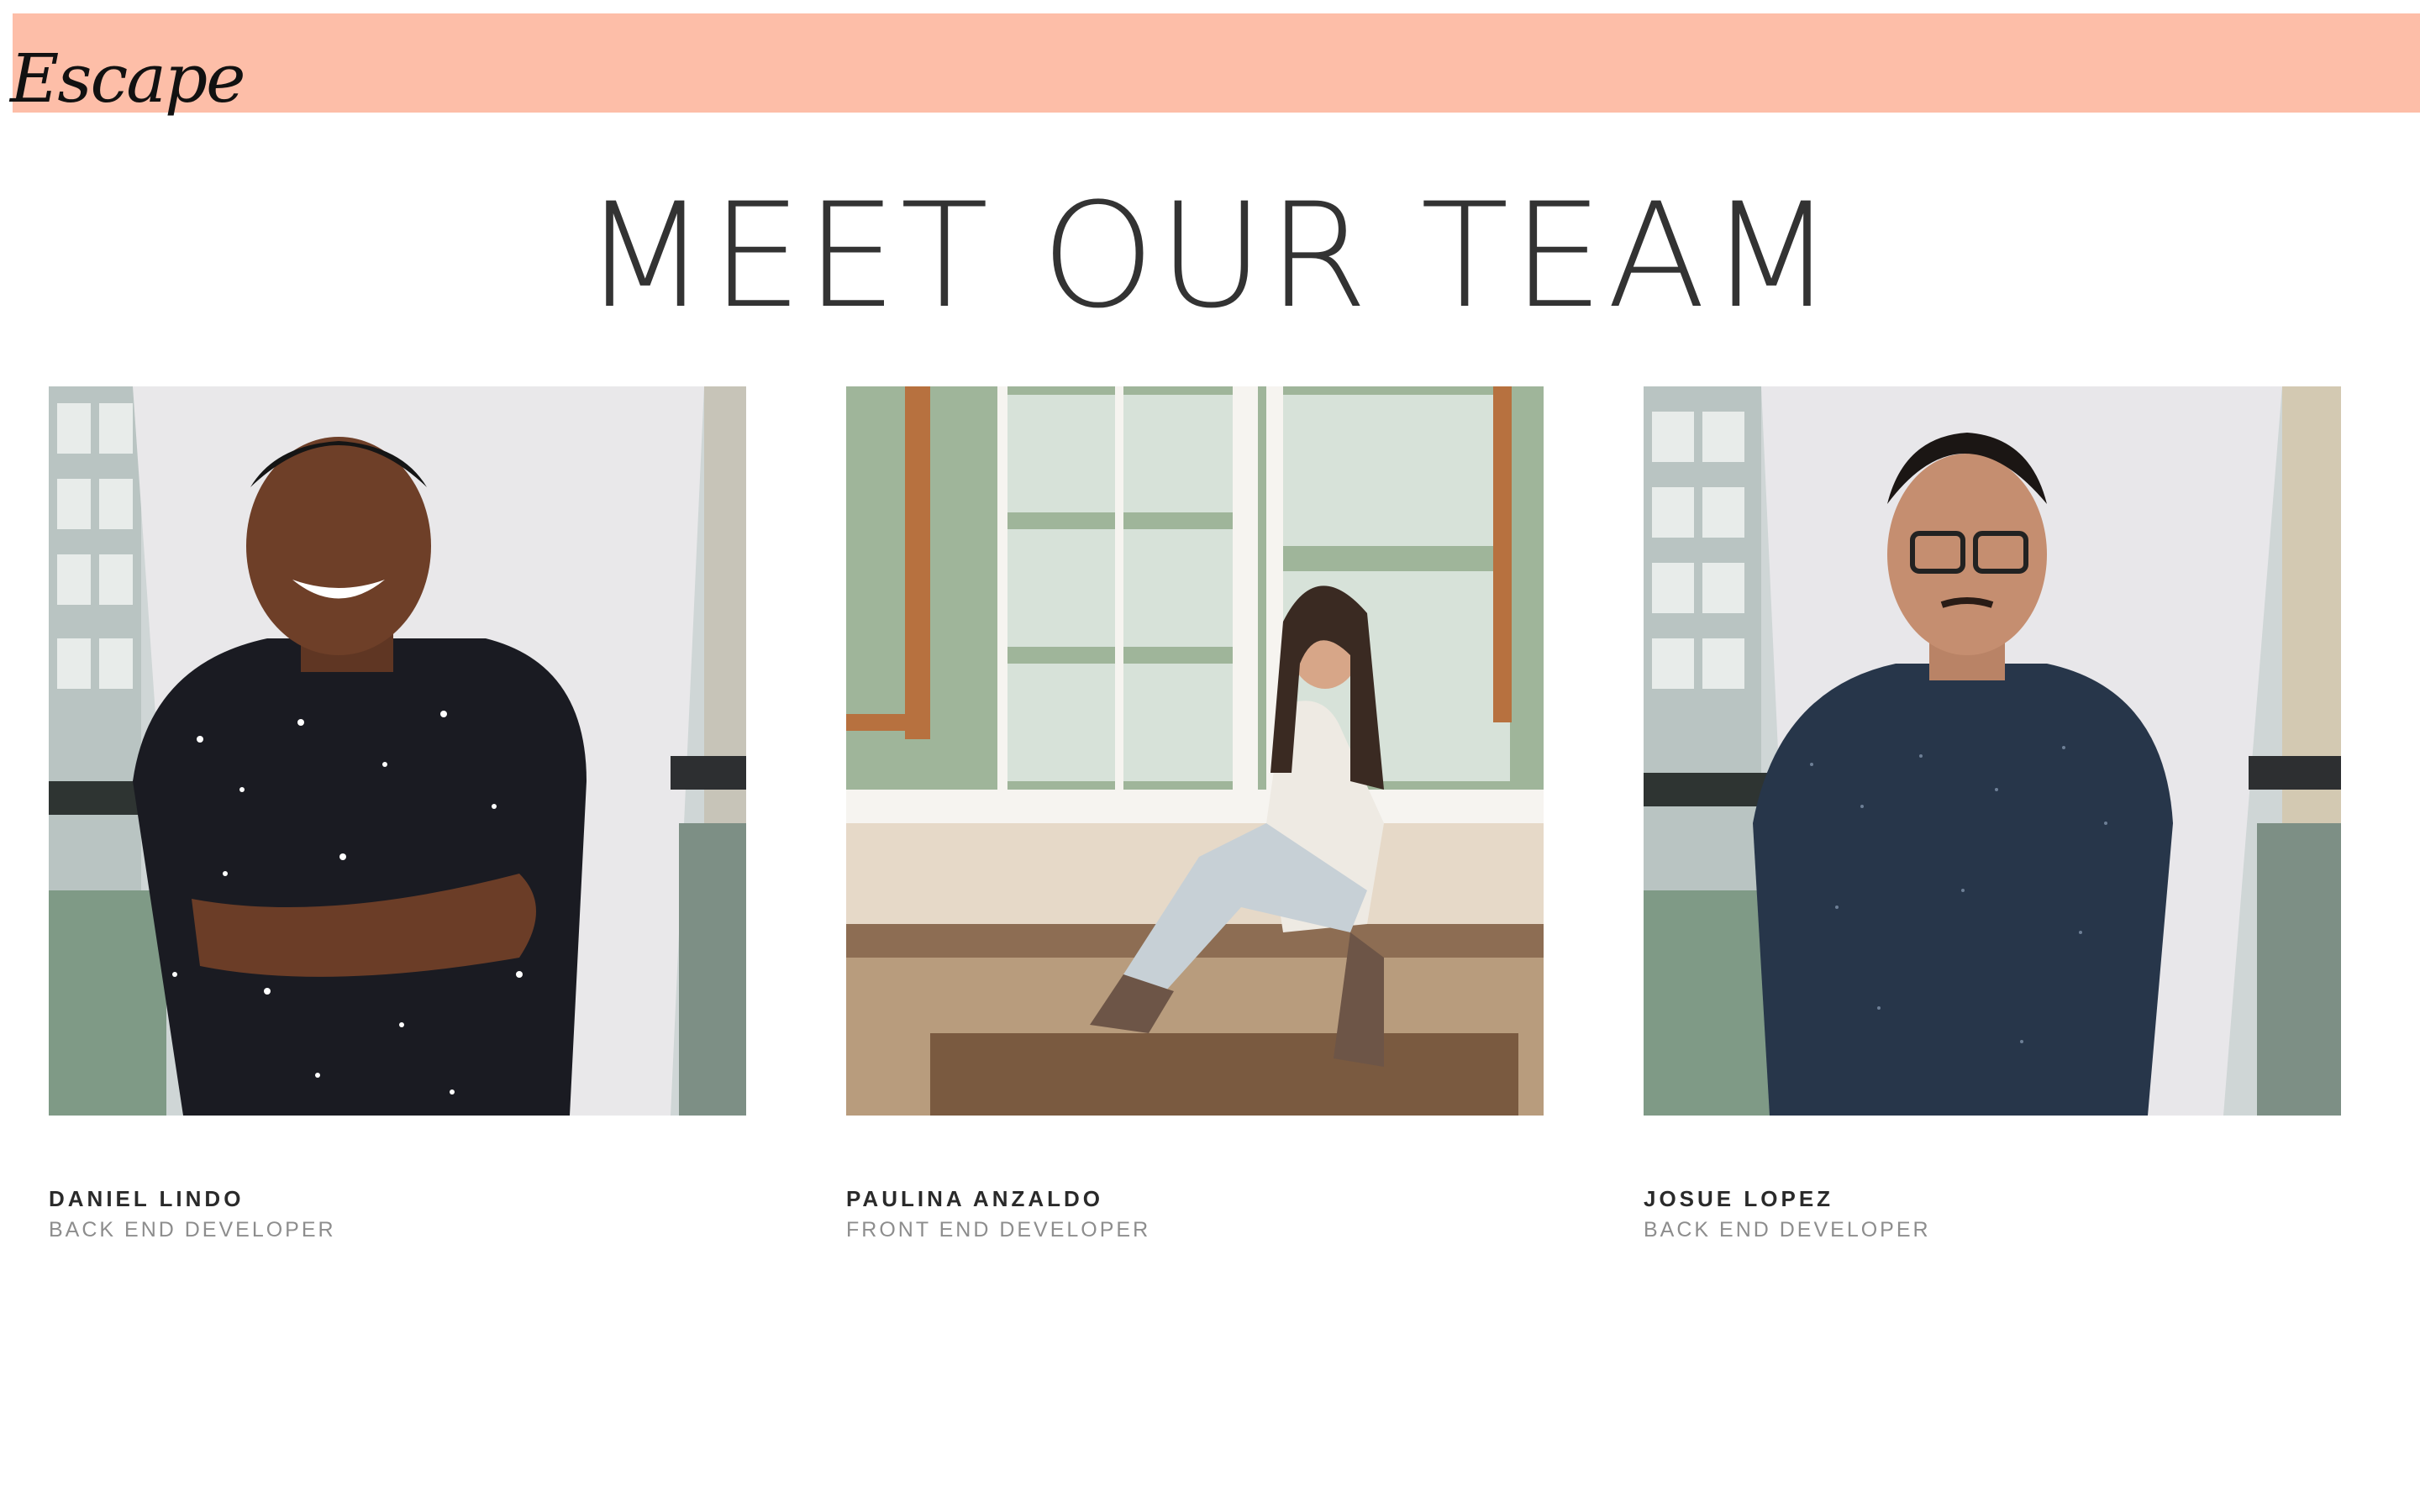 This screenshot has width=2420, height=1512. I want to click on site-logo: Escape, so click(128, 79).